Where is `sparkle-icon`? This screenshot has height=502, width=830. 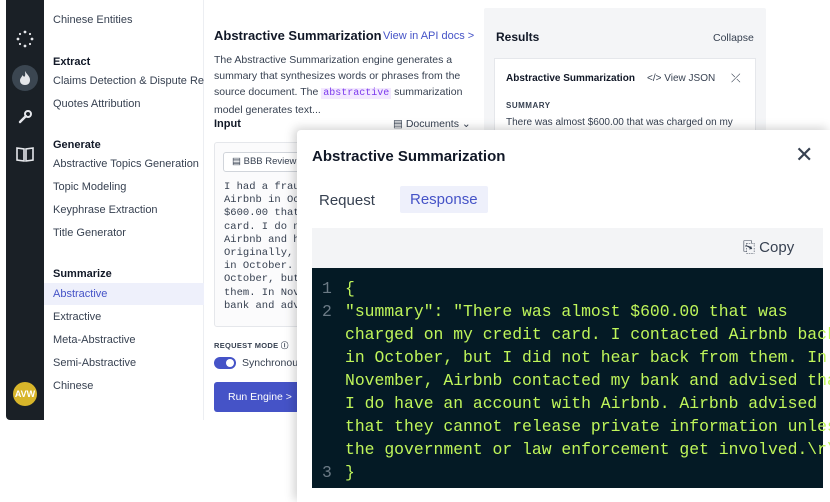 sparkle-icon is located at coordinates (25, 39).